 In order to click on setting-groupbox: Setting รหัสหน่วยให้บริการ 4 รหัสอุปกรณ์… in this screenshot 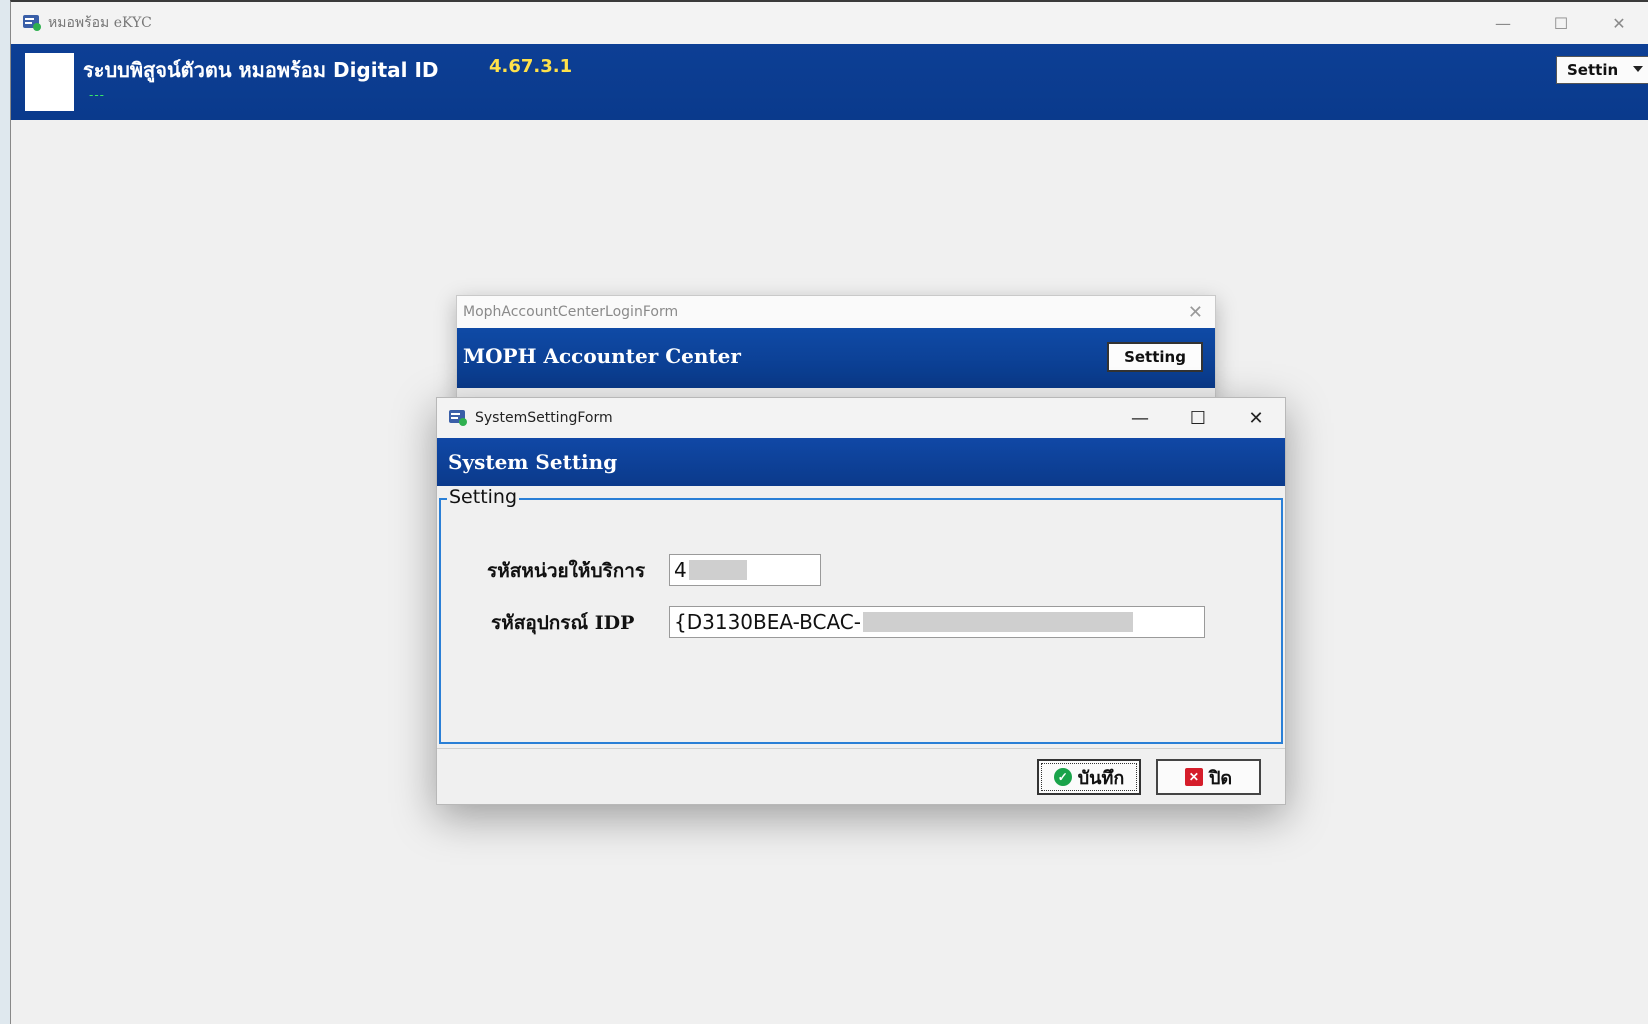, I will do `click(861, 615)`.